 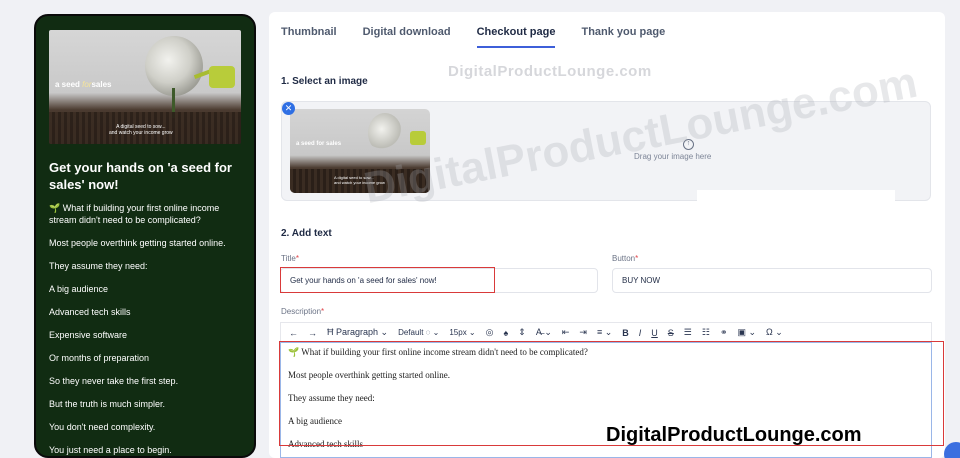 I want to click on underline-icon: U, so click(x=654, y=333).